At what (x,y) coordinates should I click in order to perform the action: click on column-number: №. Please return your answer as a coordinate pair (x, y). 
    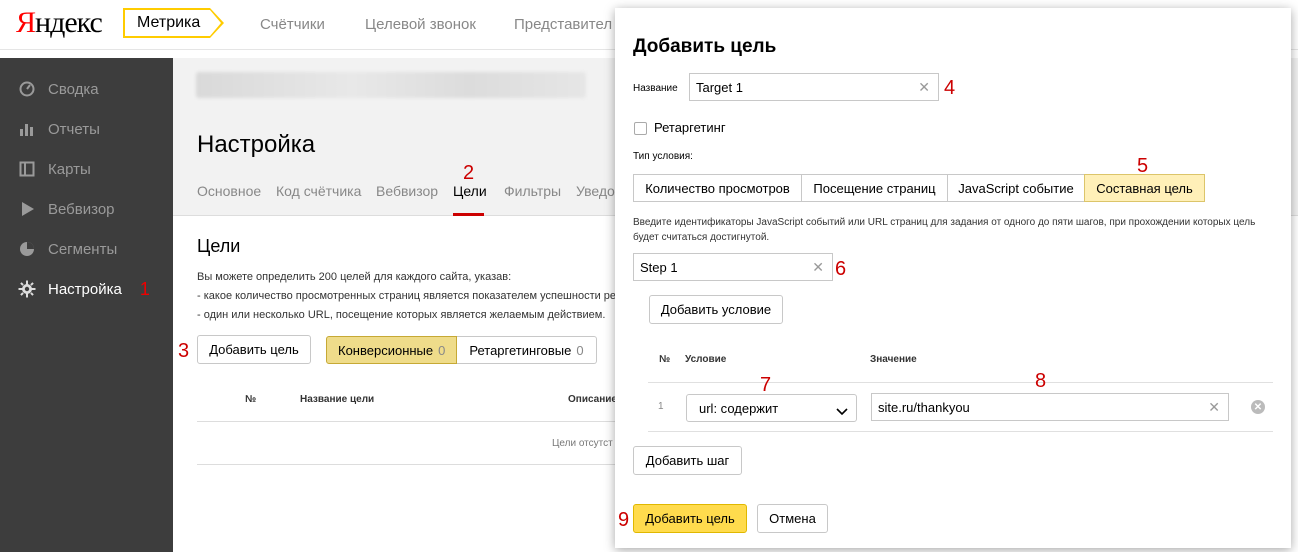
    Looking at the image, I should click on (251, 399).